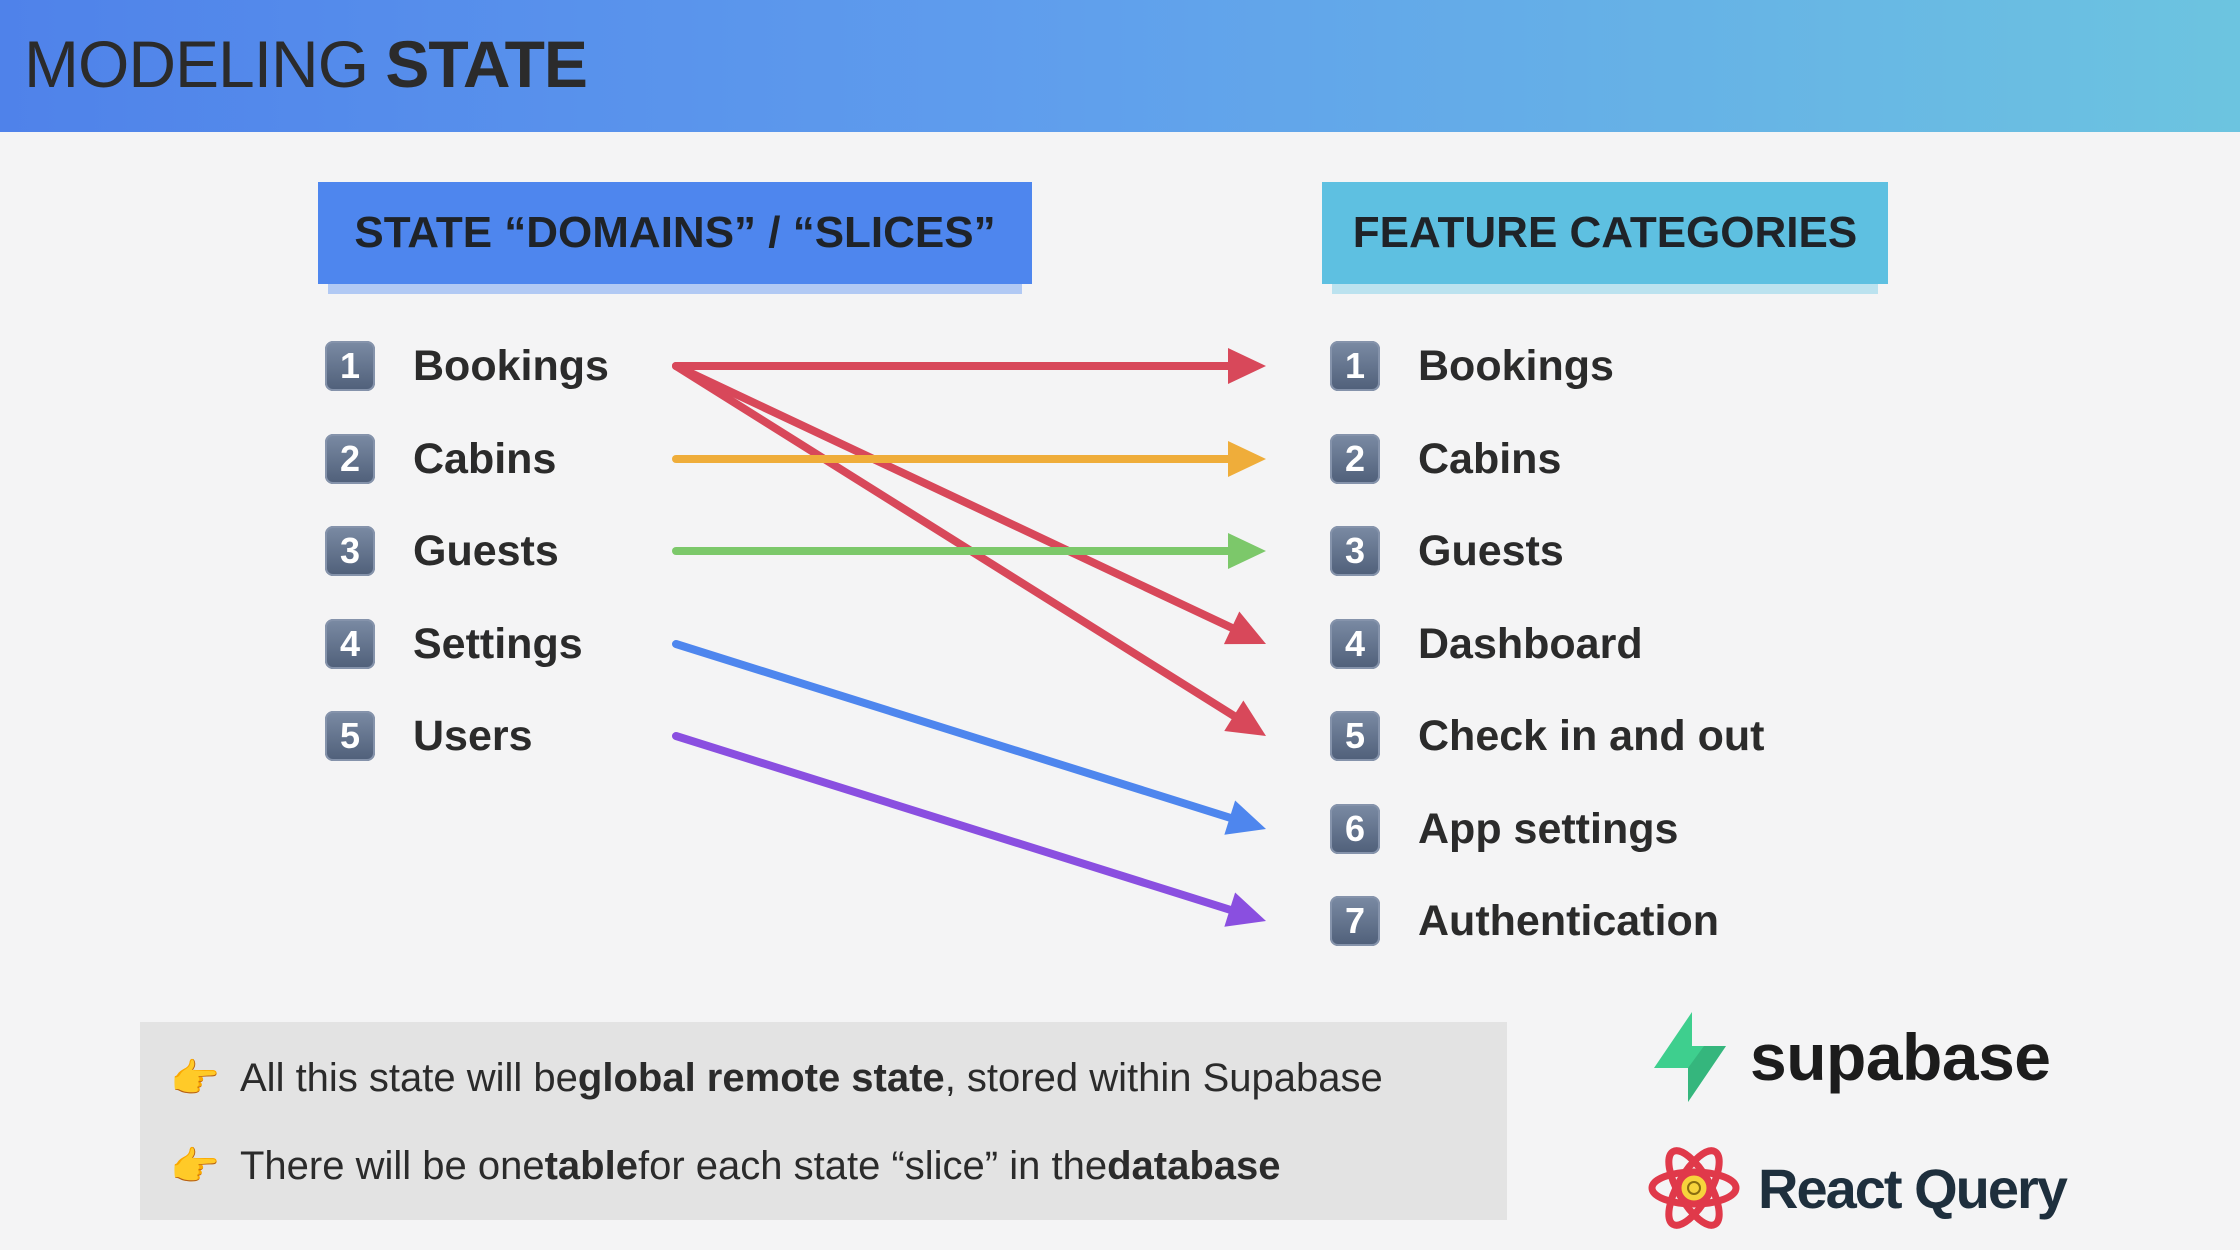  What do you see at coordinates (409, 1077) in the screenshot?
I see `note-text: All this state will be` at bounding box center [409, 1077].